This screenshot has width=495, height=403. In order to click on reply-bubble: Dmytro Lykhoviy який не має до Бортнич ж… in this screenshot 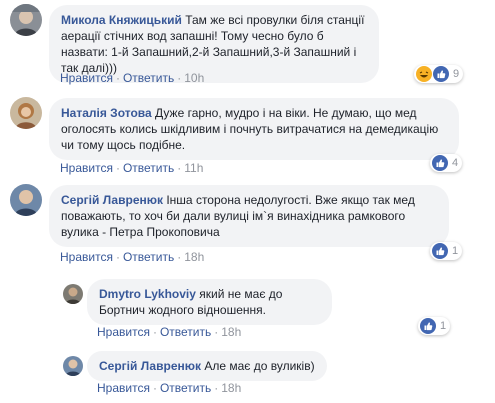, I will do `click(209, 302)`.